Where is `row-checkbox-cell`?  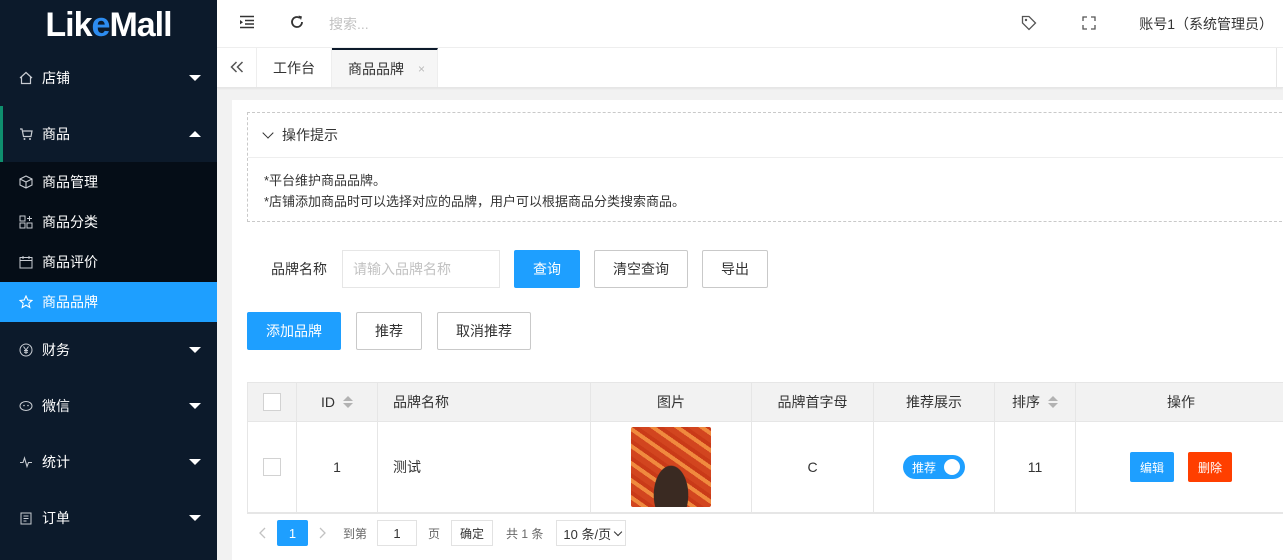
row-checkbox-cell is located at coordinates (272, 467).